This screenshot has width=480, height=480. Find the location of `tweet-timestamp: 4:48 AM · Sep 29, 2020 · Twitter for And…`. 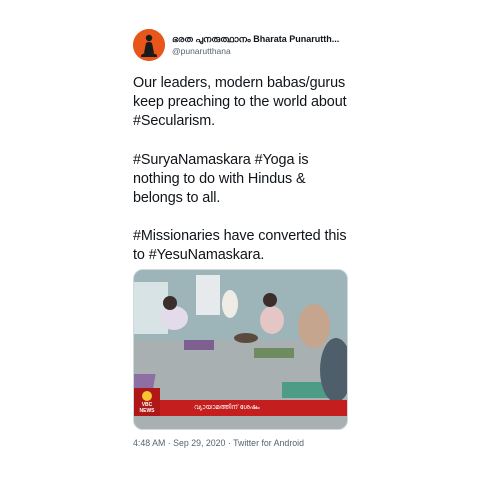

tweet-timestamp: 4:48 AM · Sep 29, 2020 · Twitter for And… is located at coordinates (218, 443).